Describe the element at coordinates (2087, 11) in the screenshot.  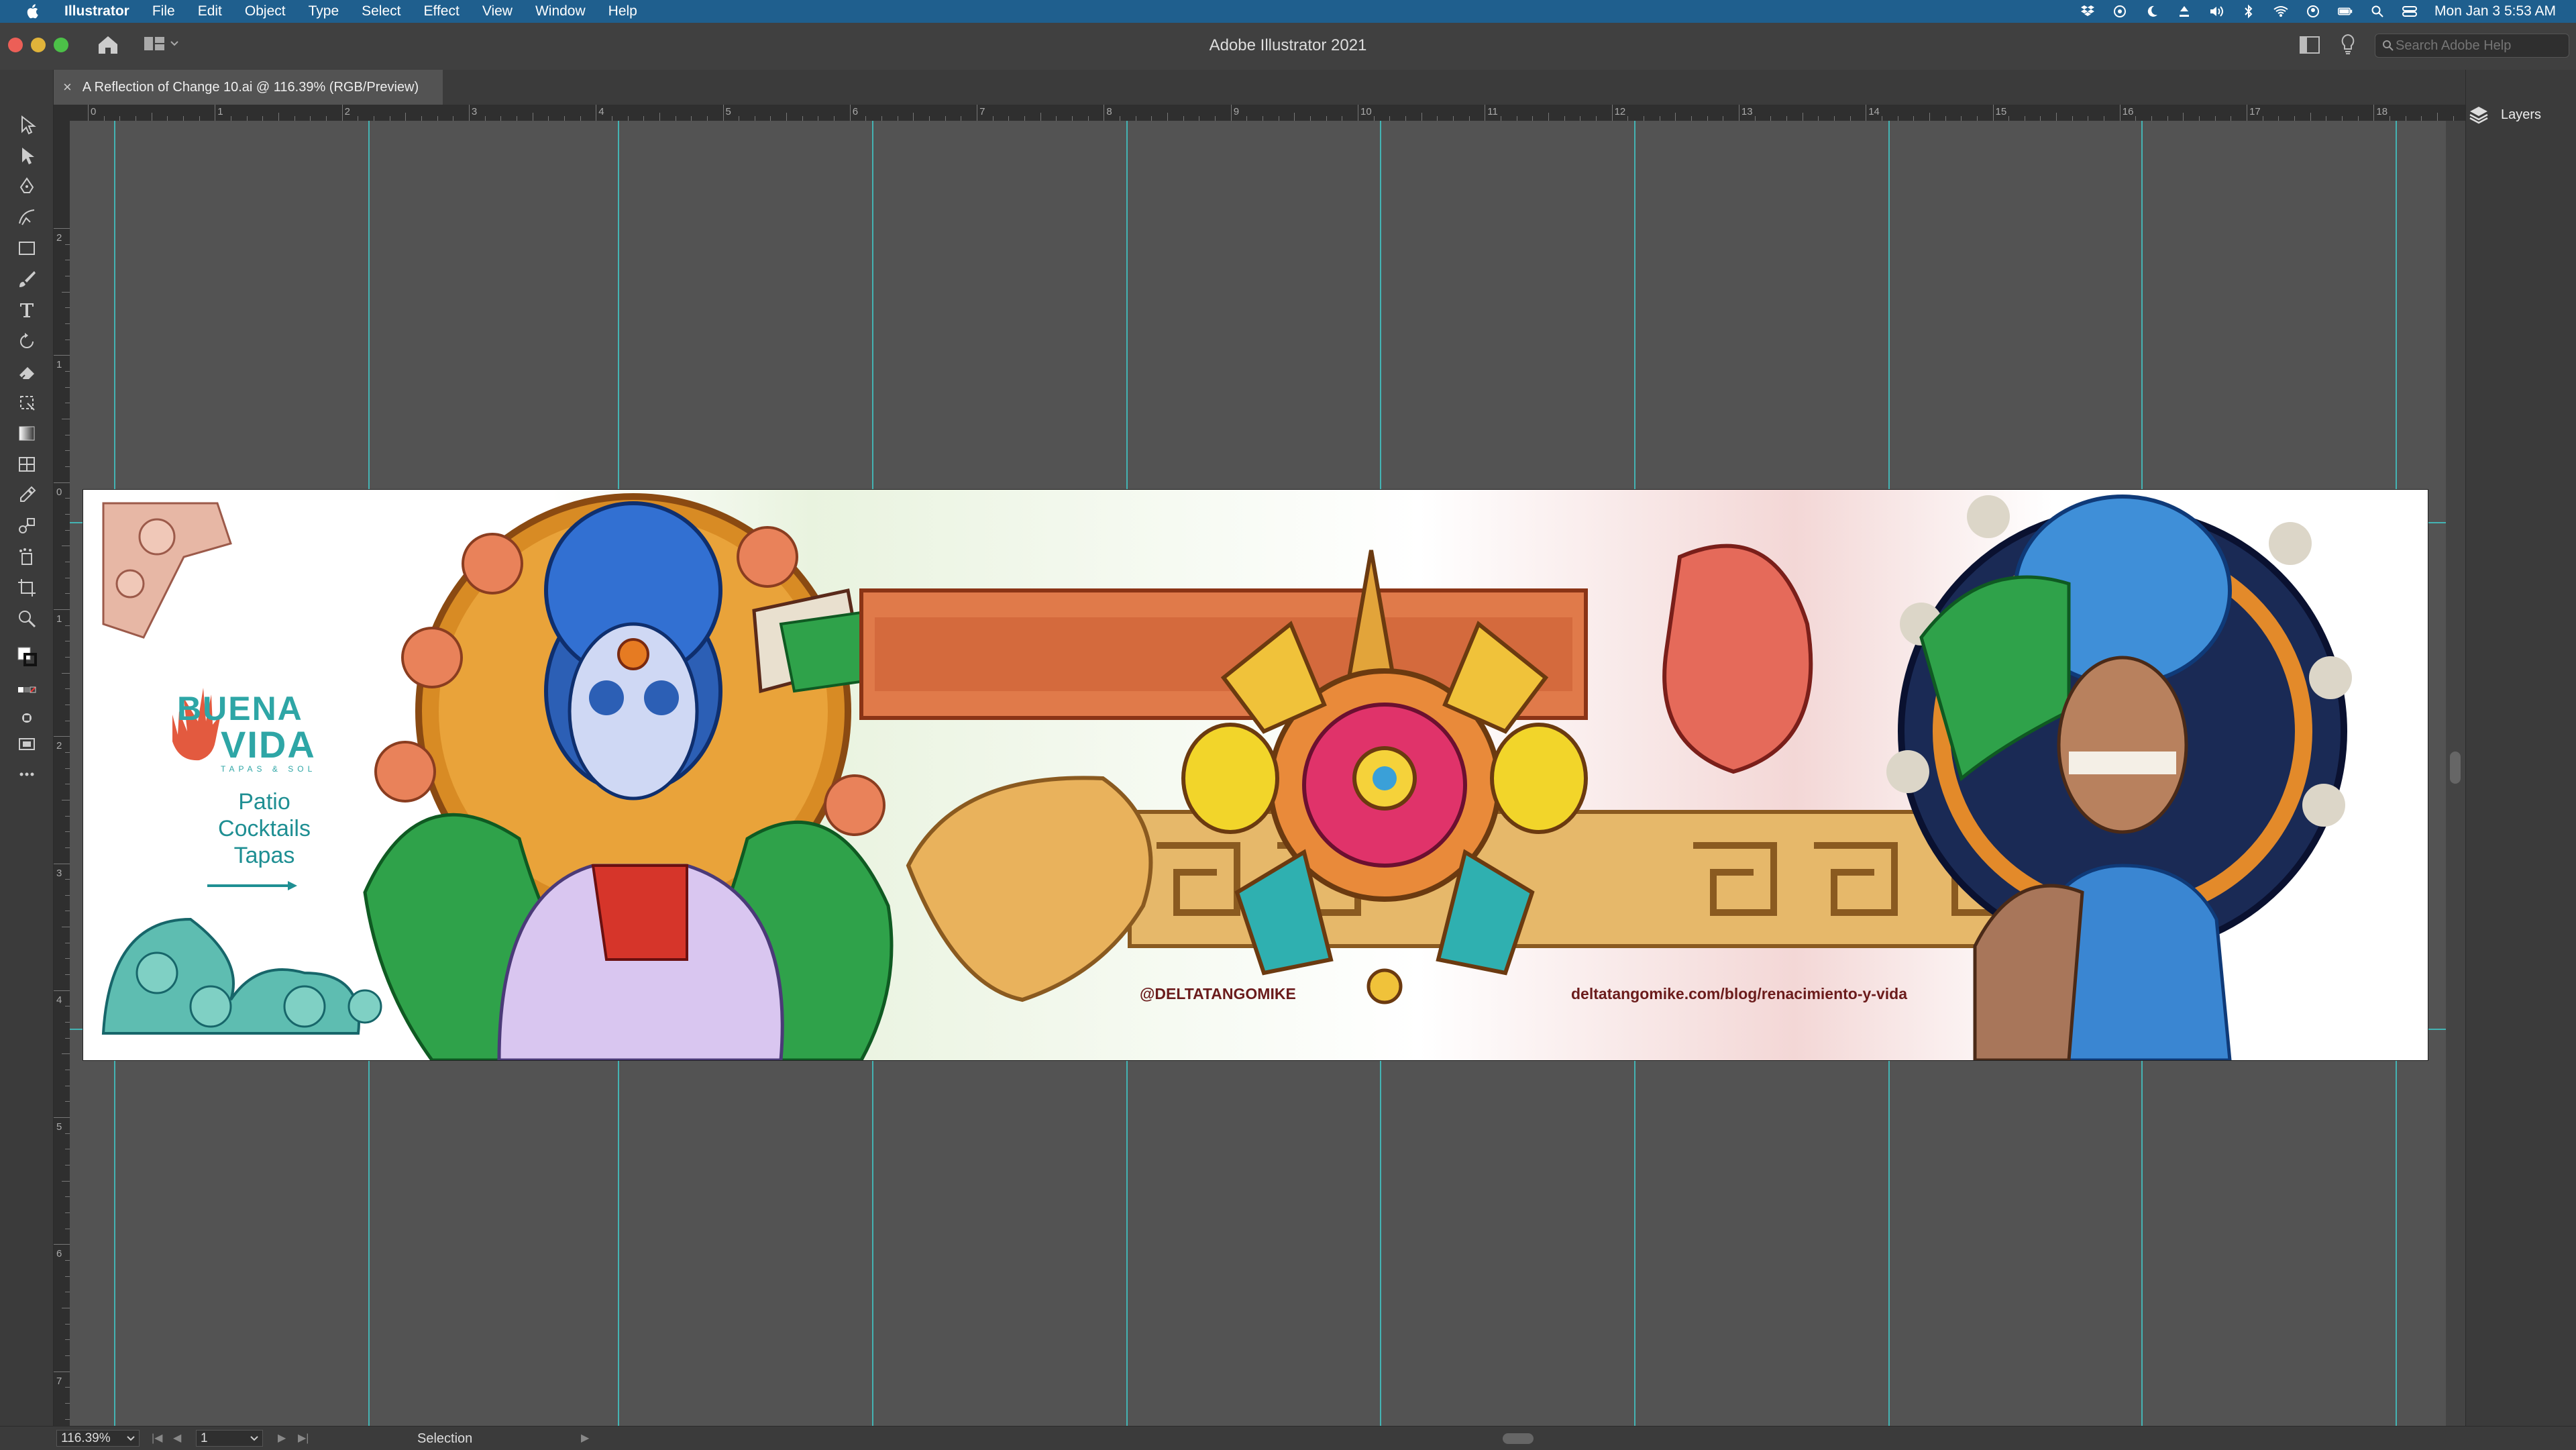
I see `dropbox-icon` at that location.